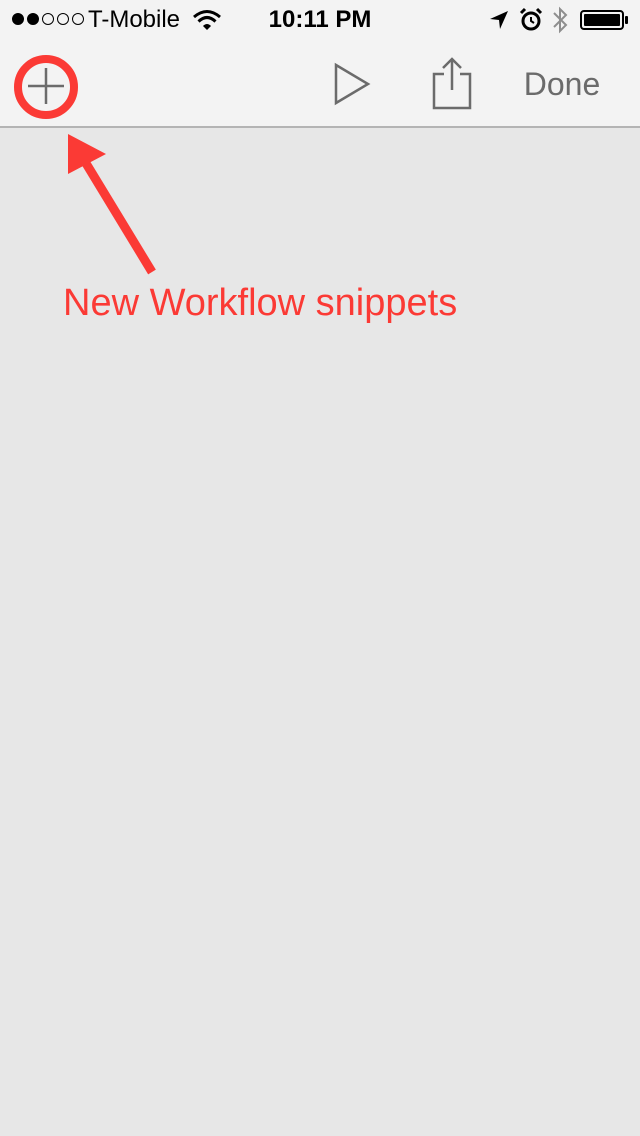 This screenshot has height=1136, width=640. I want to click on add-button, so click(46, 86).